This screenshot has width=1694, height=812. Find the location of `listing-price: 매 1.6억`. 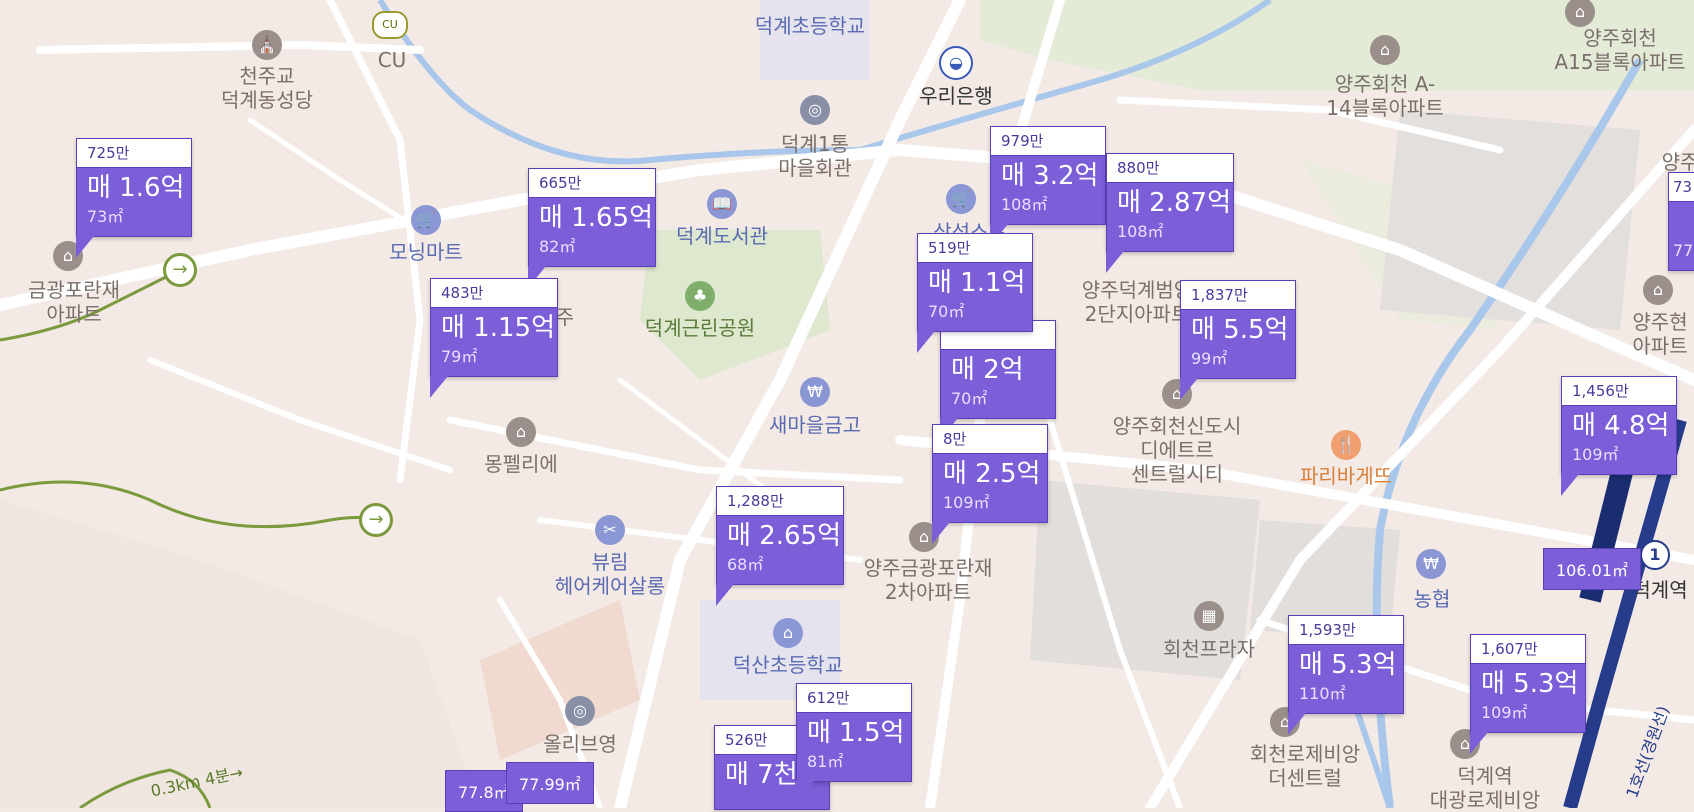

listing-price: 매 1.6억 is located at coordinates (136, 188).